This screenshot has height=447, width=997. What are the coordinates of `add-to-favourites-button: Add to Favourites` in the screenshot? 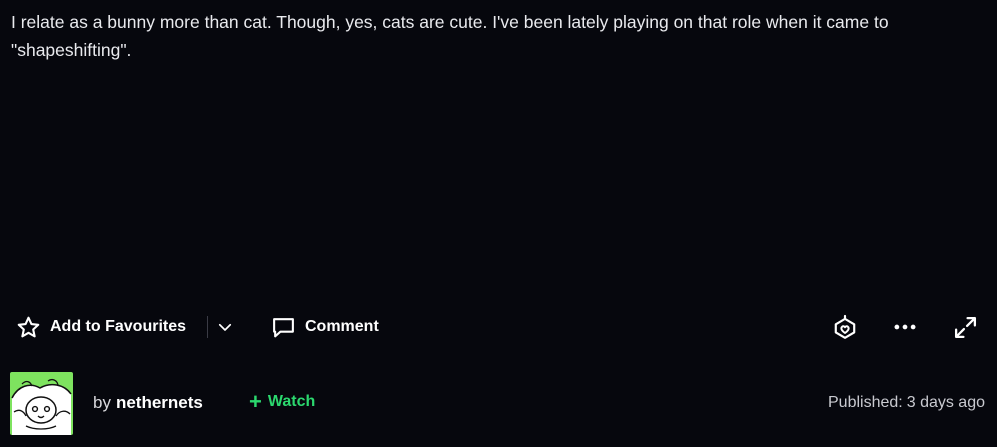 It's located at (101, 327).